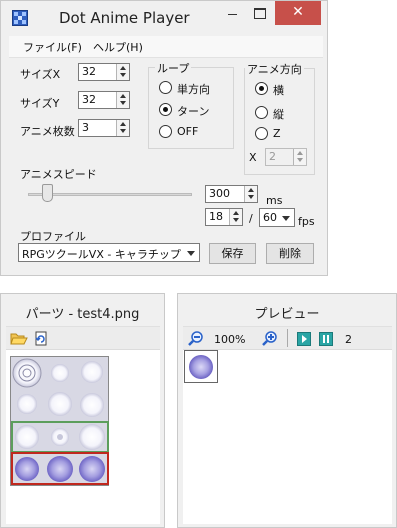 The width and height of the screenshot is (397, 528). What do you see at coordinates (287, 338) in the screenshot?
I see `toolbar-separator` at bounding box center [287, 338].